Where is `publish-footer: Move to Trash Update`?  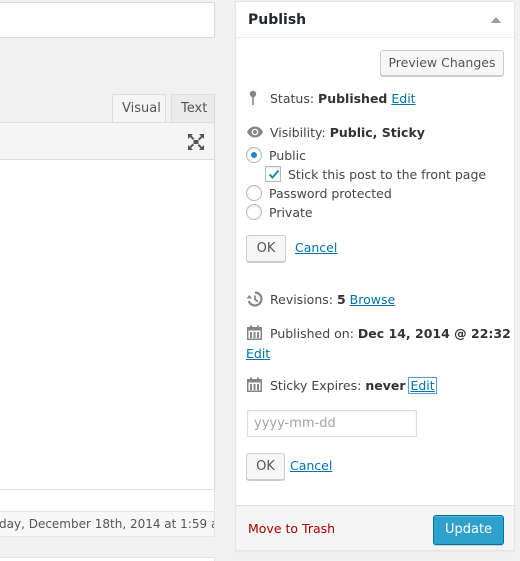 publish-footer: Move to Trash Update is located at coordinates (375, 527).